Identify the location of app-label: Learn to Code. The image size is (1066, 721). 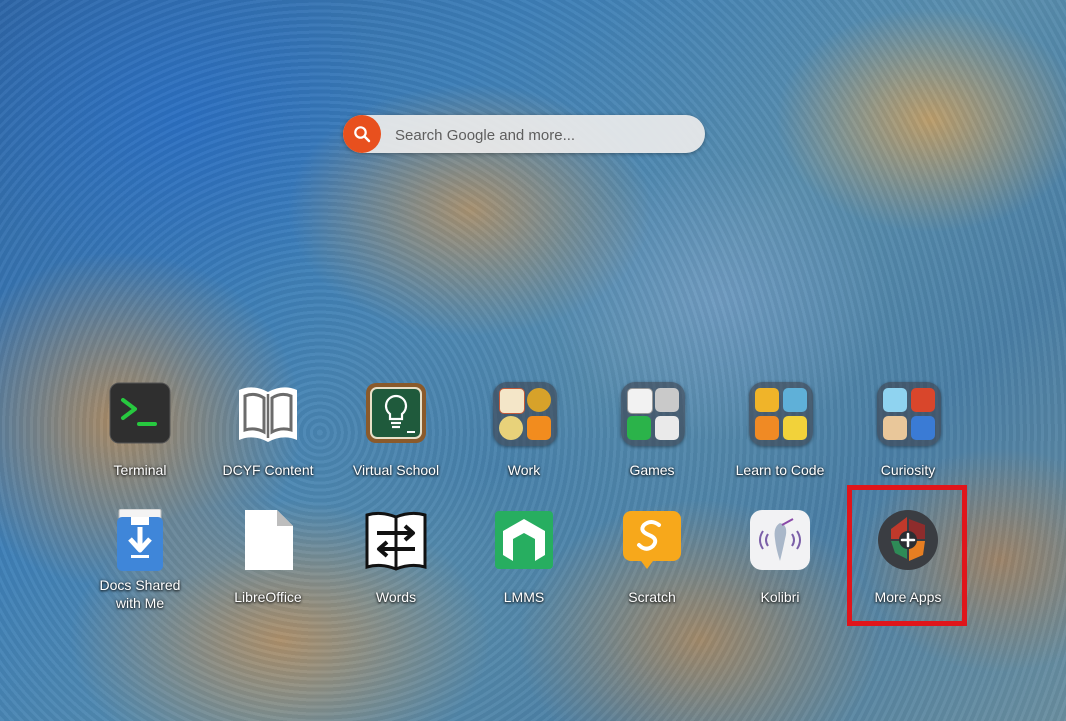
(780, 470).